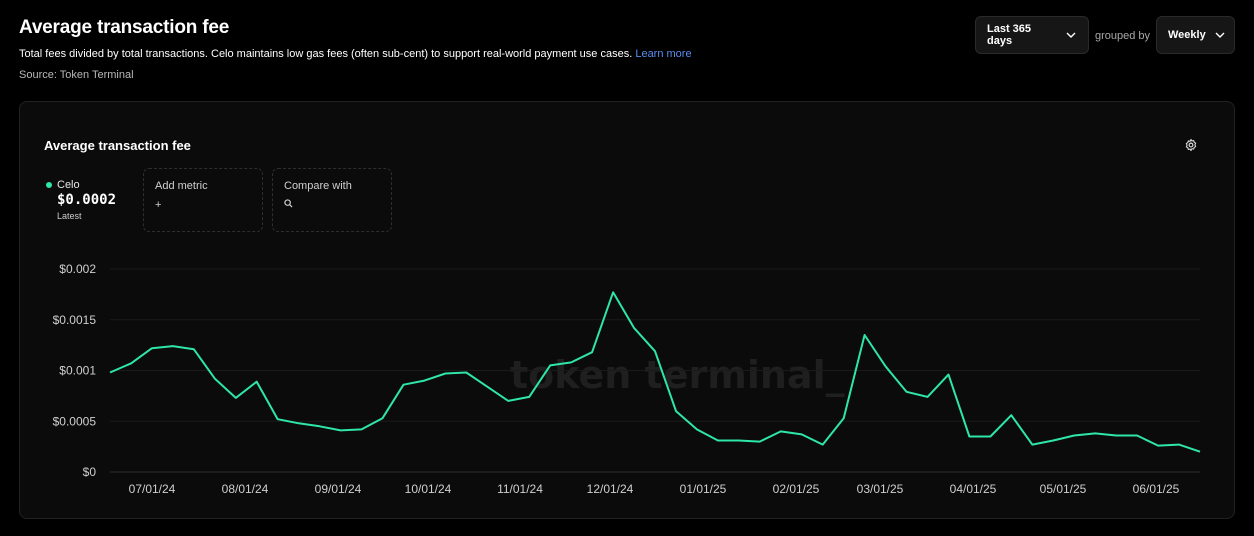 The height and width of the screenshot is (536, 1254). What do you see at coordinates (880, 489) in the screenshot?
I see `x-tick-label: 03/01/25` at bounding box center [880, 489].